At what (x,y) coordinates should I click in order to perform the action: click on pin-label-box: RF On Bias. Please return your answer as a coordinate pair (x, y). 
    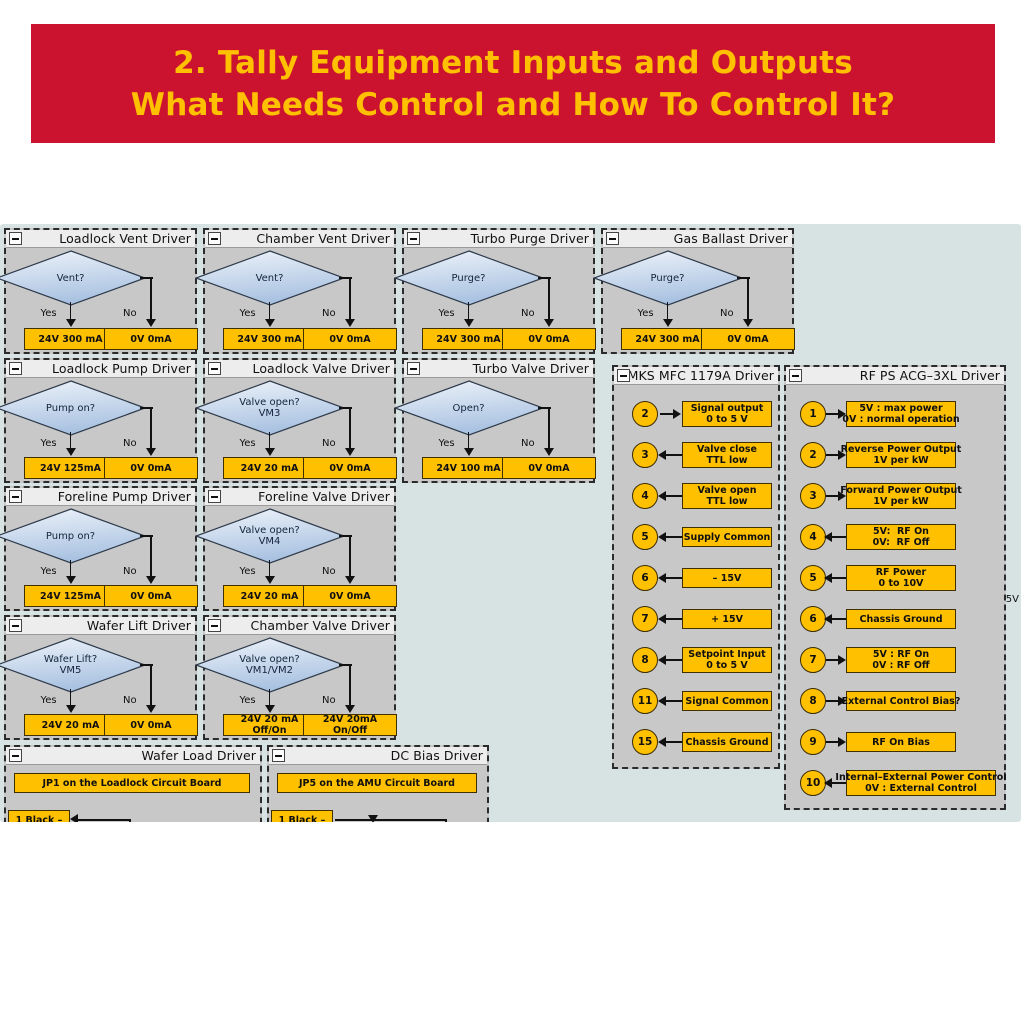
    Looking at the image, I should click on (901, 742).